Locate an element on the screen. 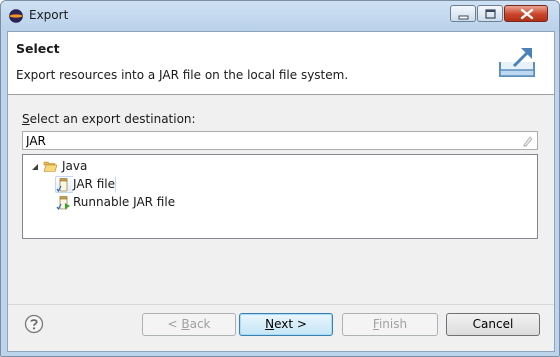 This screenshot has height=357, width=560. next-button: Next > is located at coordinates (286, 324).